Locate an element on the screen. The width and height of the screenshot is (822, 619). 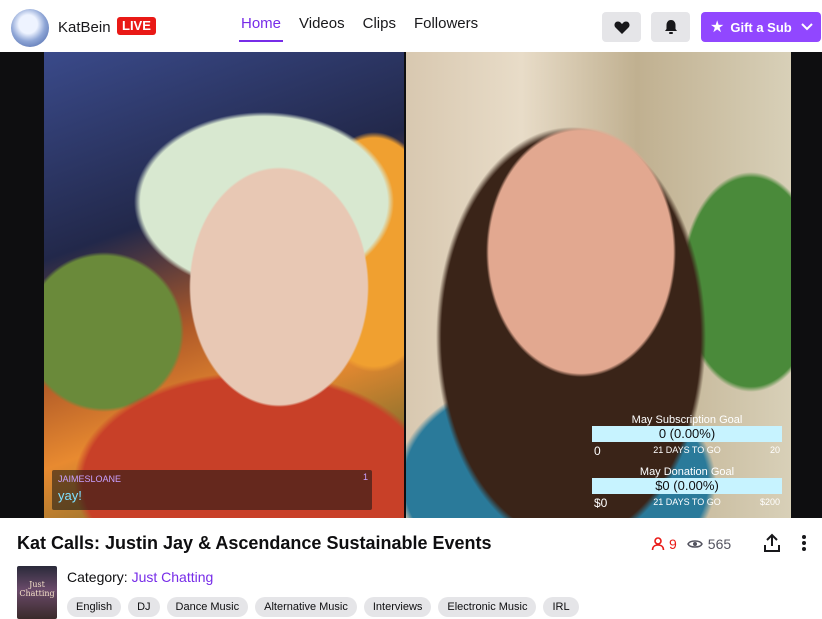
chat-overlay: JAIMESLOANE yay! 1 is located at coordinates (212, 490).